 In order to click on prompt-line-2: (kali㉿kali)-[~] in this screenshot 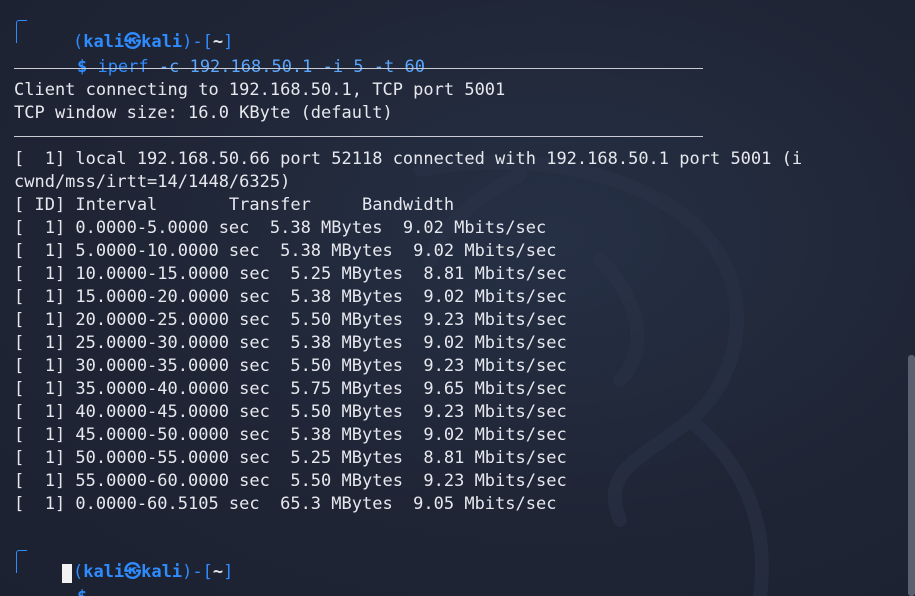, I will do `click(153, 572)`.